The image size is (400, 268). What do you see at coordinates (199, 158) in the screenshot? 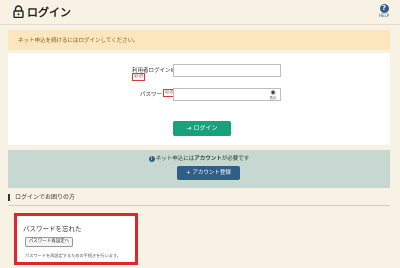
I see `registration-message: i ネット申込にはアカウントが必要です` at bounding box center [199, 158].